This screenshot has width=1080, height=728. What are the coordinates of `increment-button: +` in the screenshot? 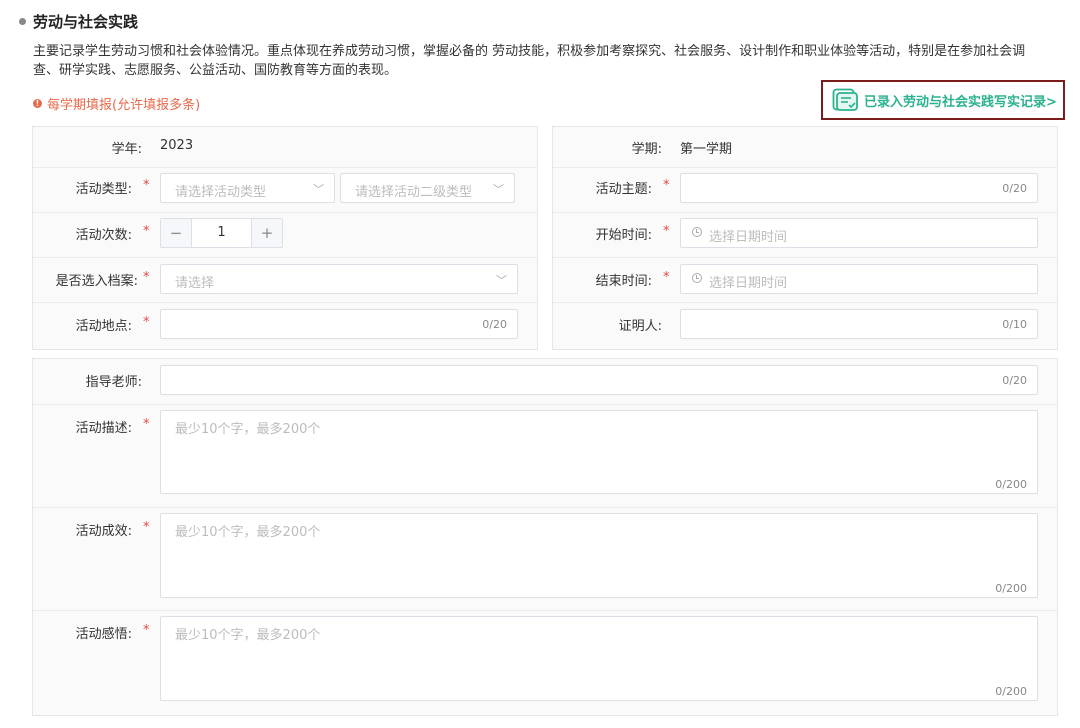 It's located at (266, 233).